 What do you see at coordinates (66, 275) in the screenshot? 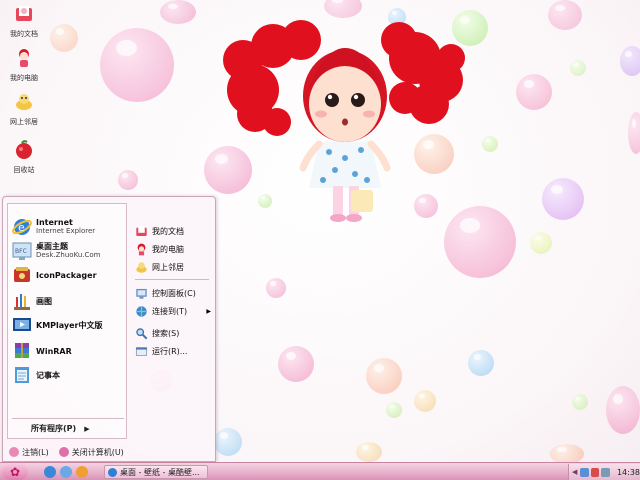
I see `menu-item-title: IconPackager` at bounding box center [66, 275].